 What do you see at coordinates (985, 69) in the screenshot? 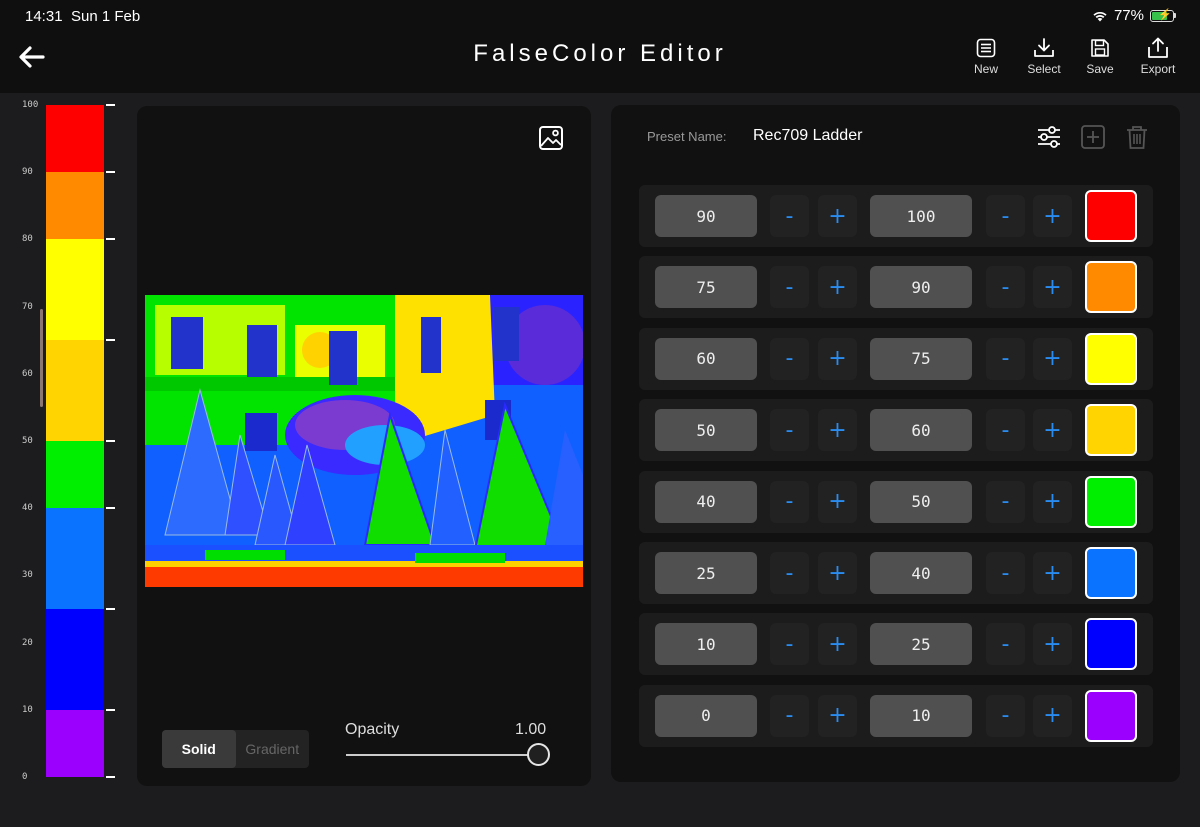
I see `new-label: New` at bounding box center [985, 69].